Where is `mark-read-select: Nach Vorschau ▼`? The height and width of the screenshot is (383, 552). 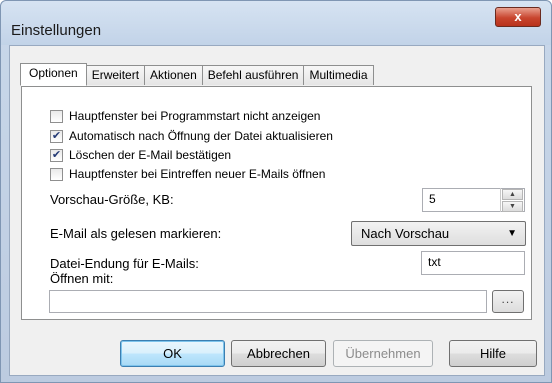
mark-read-select: Nach Vorschau ▼ is located at coordinates (438, 233).